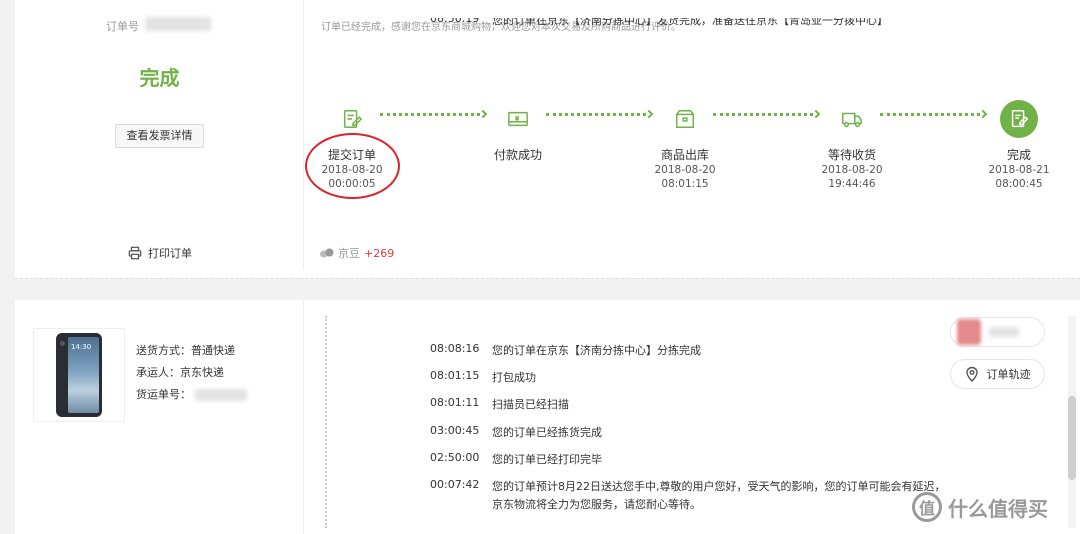 This screenshot has width=1080, height=534. I want to click on log-message: 您的订单在京东【济南分拣中心】分拣完成, so click(596, 350).